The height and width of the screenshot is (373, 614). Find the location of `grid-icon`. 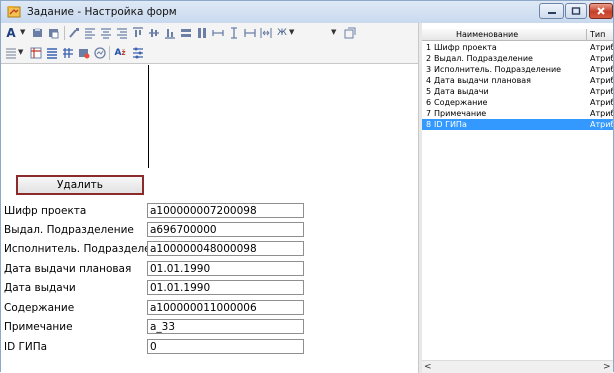

grid-icon is located at coordinates (68, 53).